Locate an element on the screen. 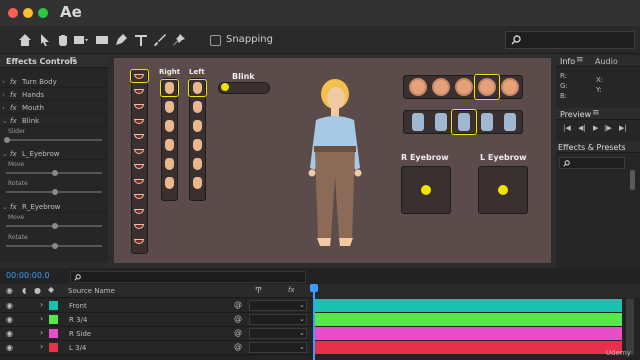 This screenshot has height=360, width=640. layer-row: ◉ › Front @ ⌄ is located at coordinates (156, 306).